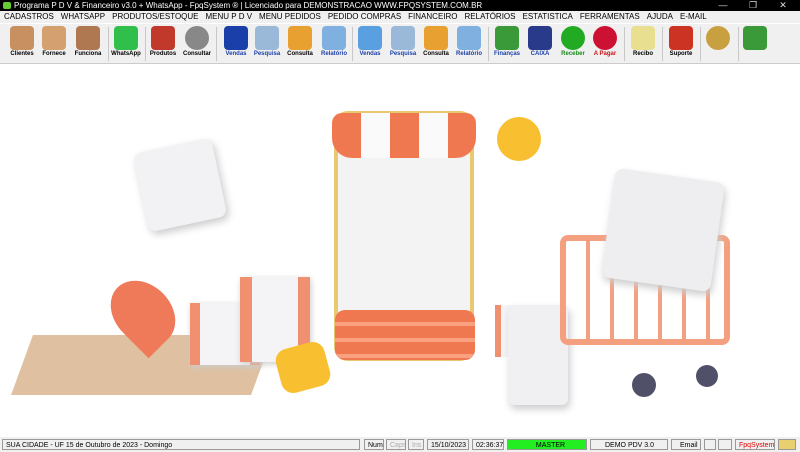 This screenshot has height=452, width=800. I want to click on printer-icon, so click(710, 444).